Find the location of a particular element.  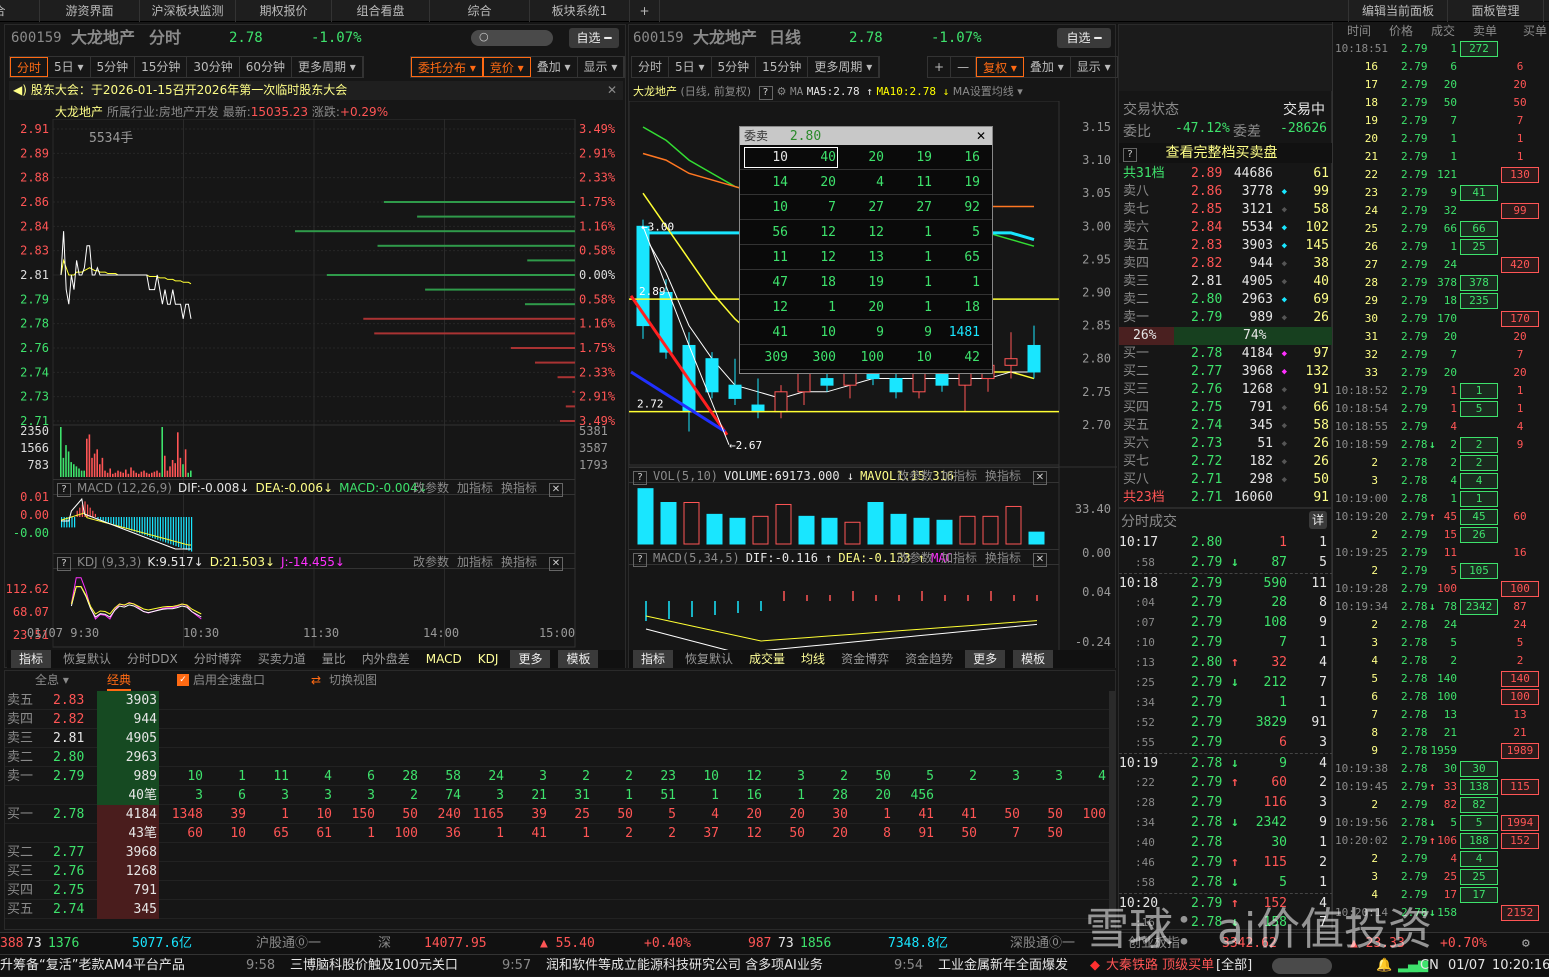

indicator-tab: 买卖力道 is located at coordinates (282, 659).